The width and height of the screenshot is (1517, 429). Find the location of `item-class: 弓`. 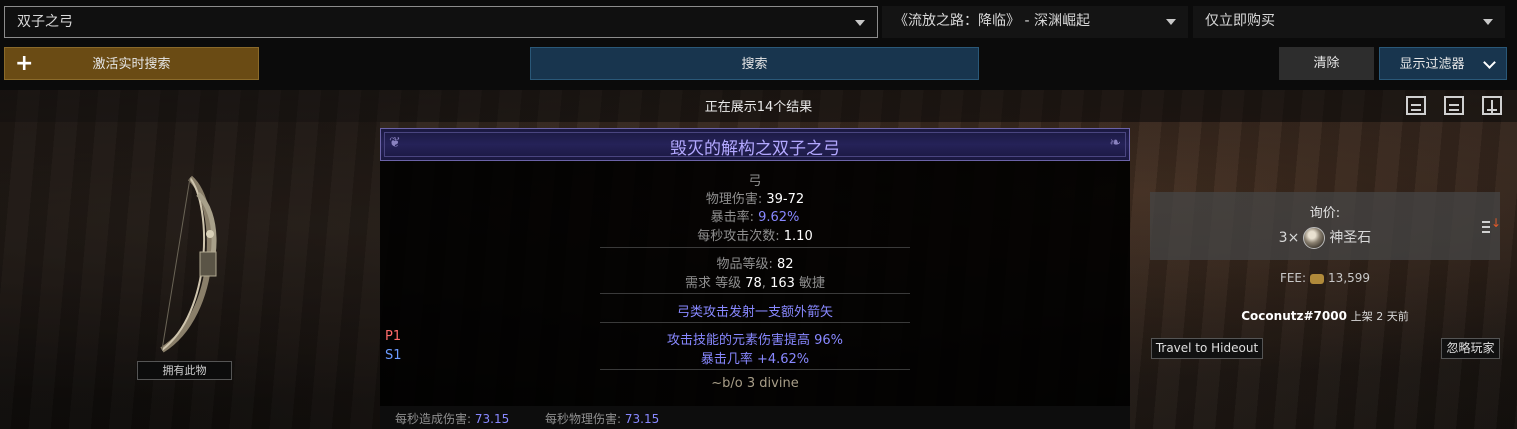

item-class: 弓 is located at coordinates (755, 181).